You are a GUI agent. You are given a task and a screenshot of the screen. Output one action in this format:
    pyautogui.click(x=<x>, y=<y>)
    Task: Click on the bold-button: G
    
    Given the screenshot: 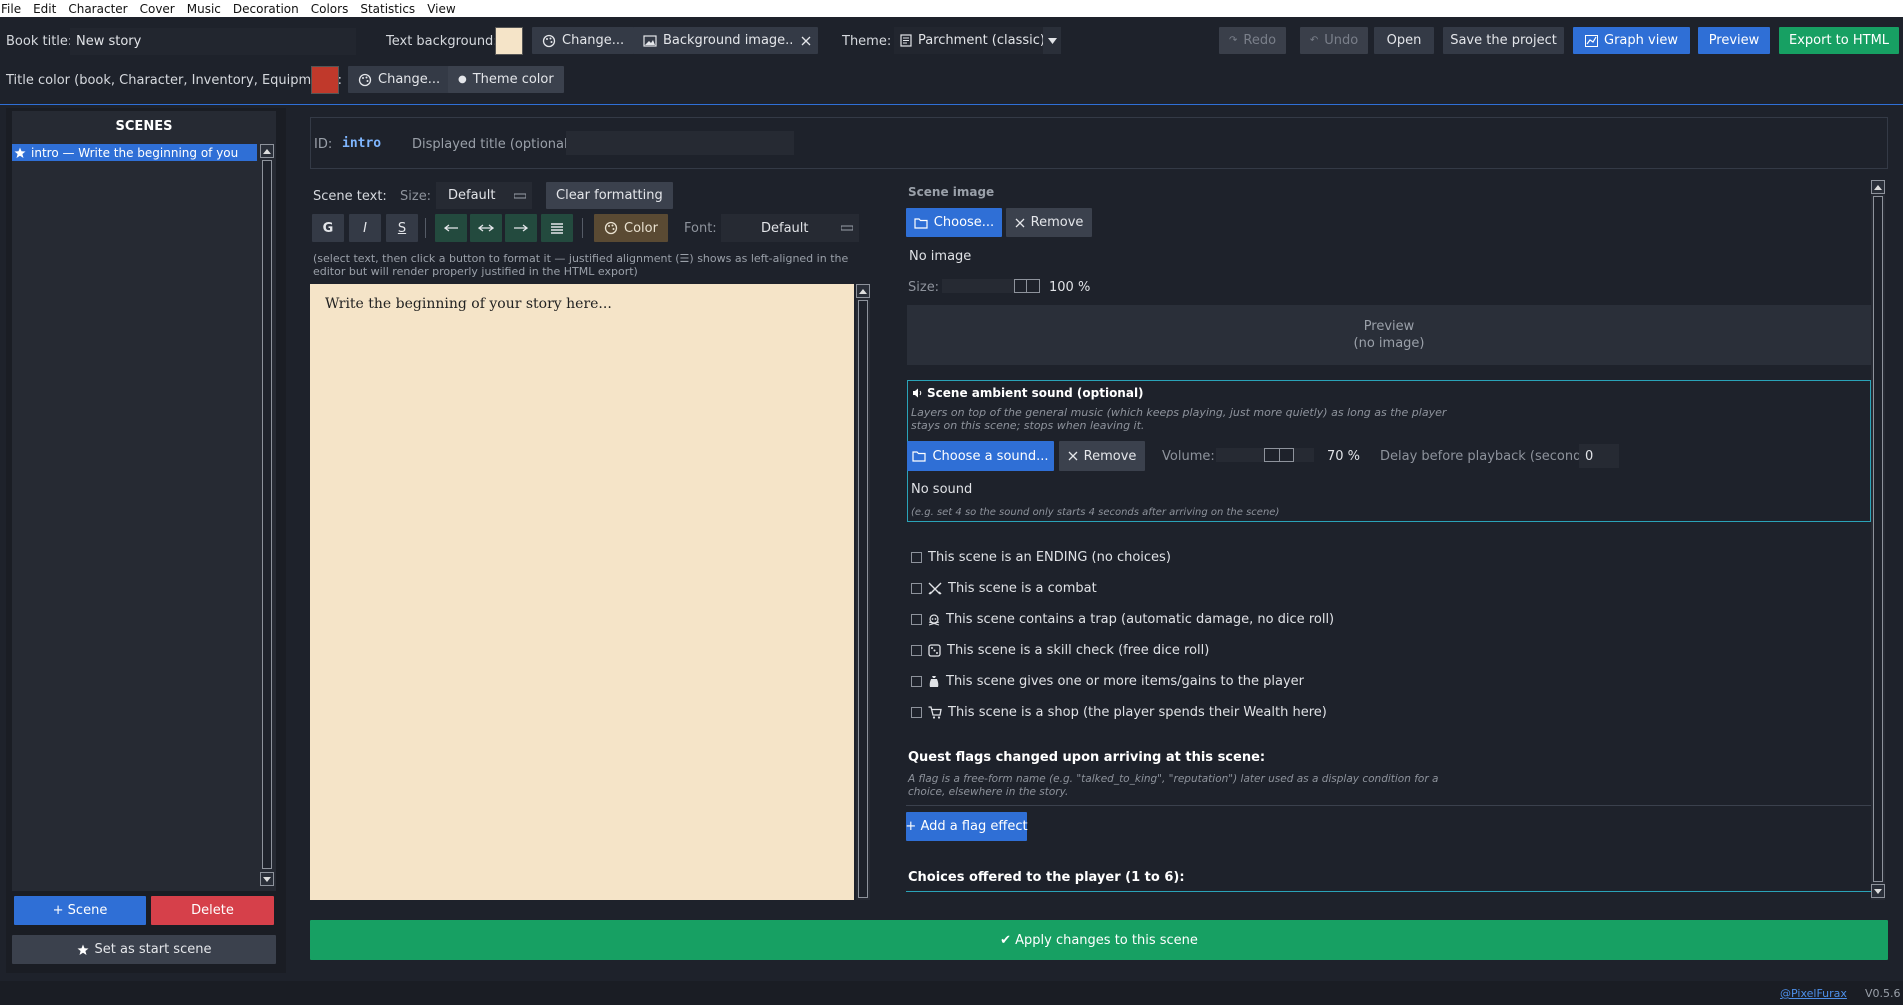 What is the action you would take?
    pyautogui.click(x=328, y=228)
    